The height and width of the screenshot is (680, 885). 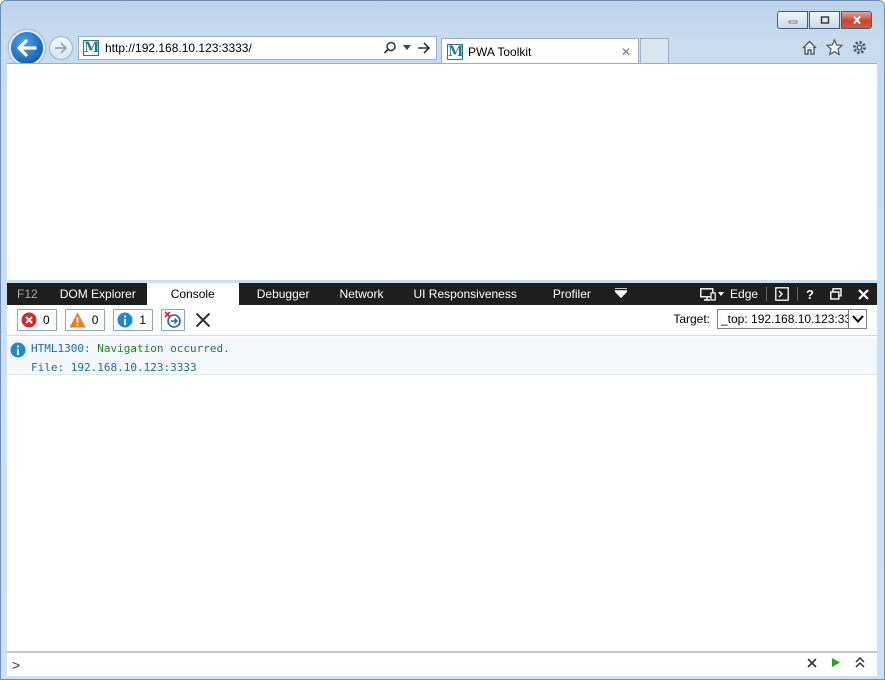 I want to click on tab-title: PWA Toolkit, so click(x=500, y=51).